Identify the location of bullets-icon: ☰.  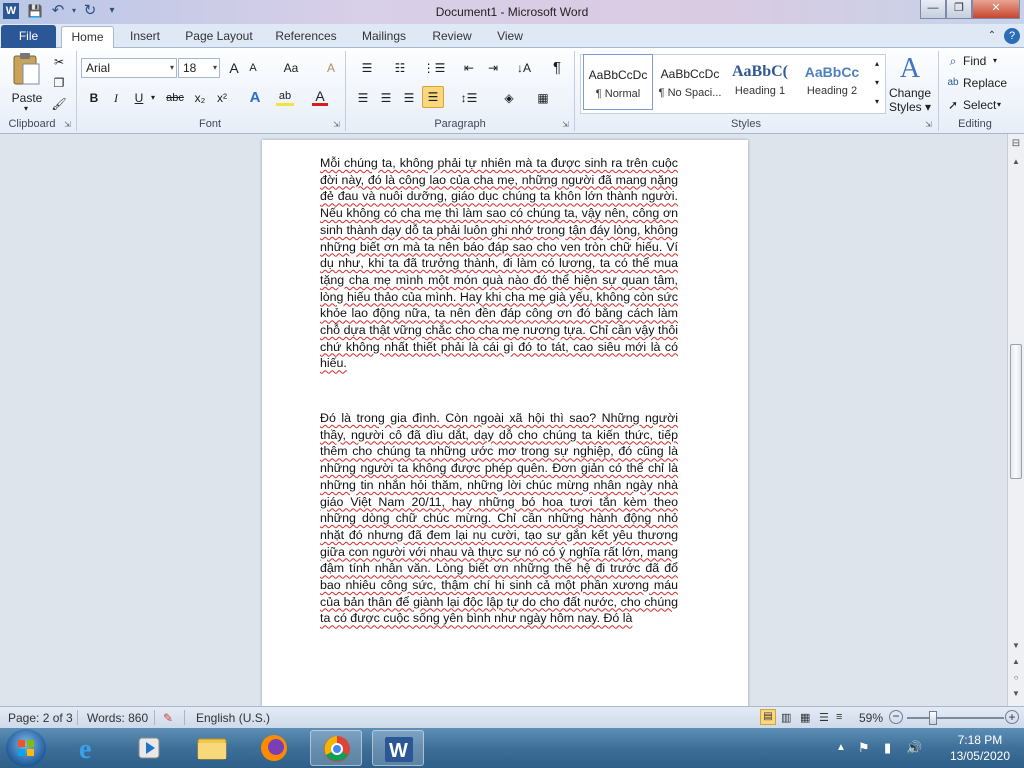
(367, 68).